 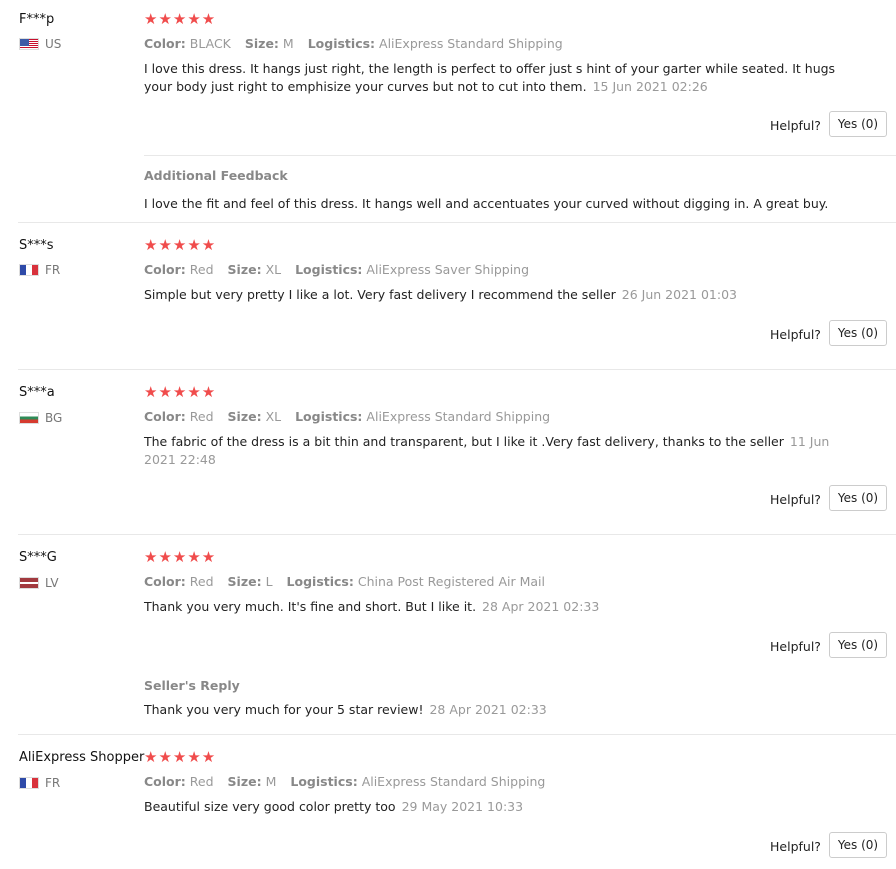 What do you see at coordinates (36, 245) in the screenshot?
I see `reviewer-name: S***s` at bounding box center [36, 245].